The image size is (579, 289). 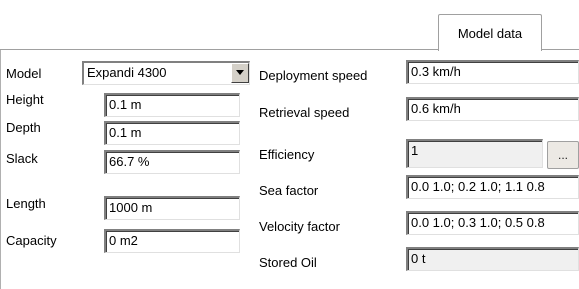 I want to click on efficiency-field: 1, so click(x=474, y=153).